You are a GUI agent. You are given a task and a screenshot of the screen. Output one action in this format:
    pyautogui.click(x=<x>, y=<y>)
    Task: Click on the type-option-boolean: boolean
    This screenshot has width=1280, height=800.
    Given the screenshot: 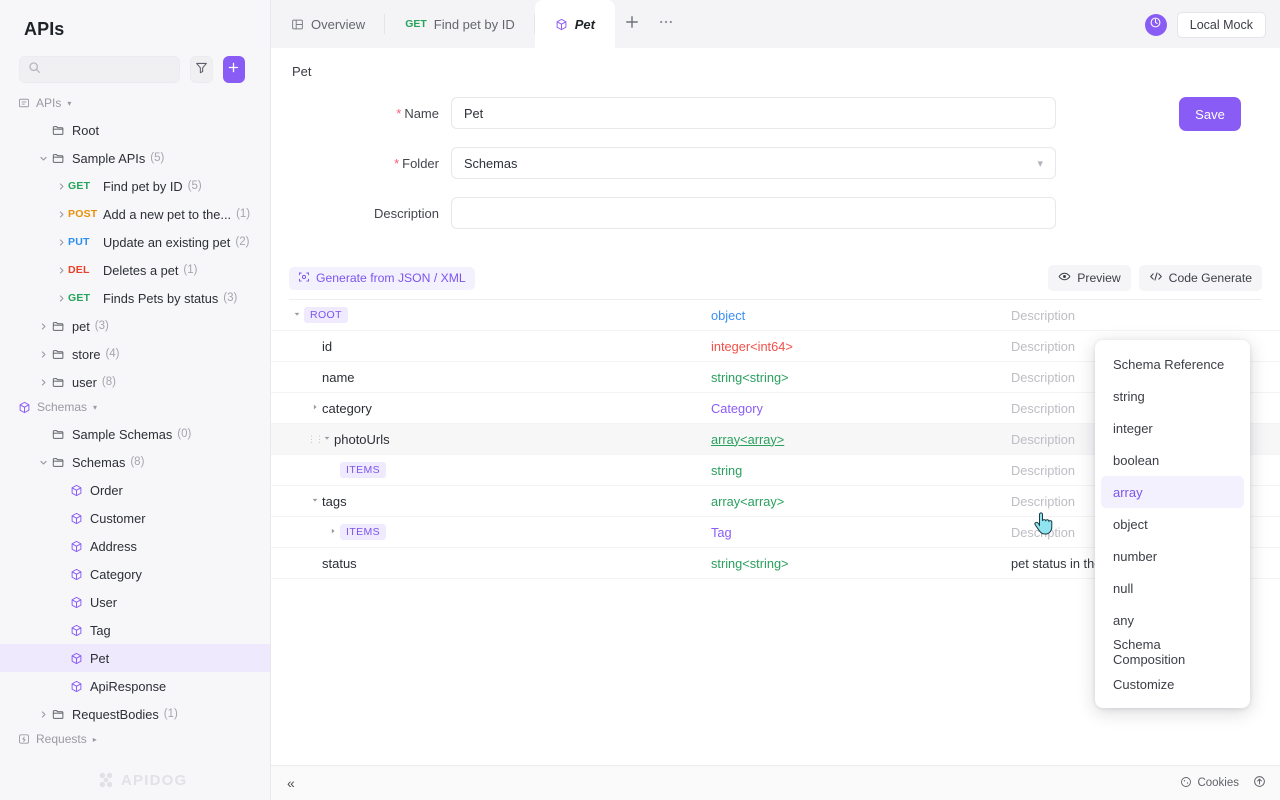 What is the action you would take?
    pyautogui.click(x=1172, y=460)
    